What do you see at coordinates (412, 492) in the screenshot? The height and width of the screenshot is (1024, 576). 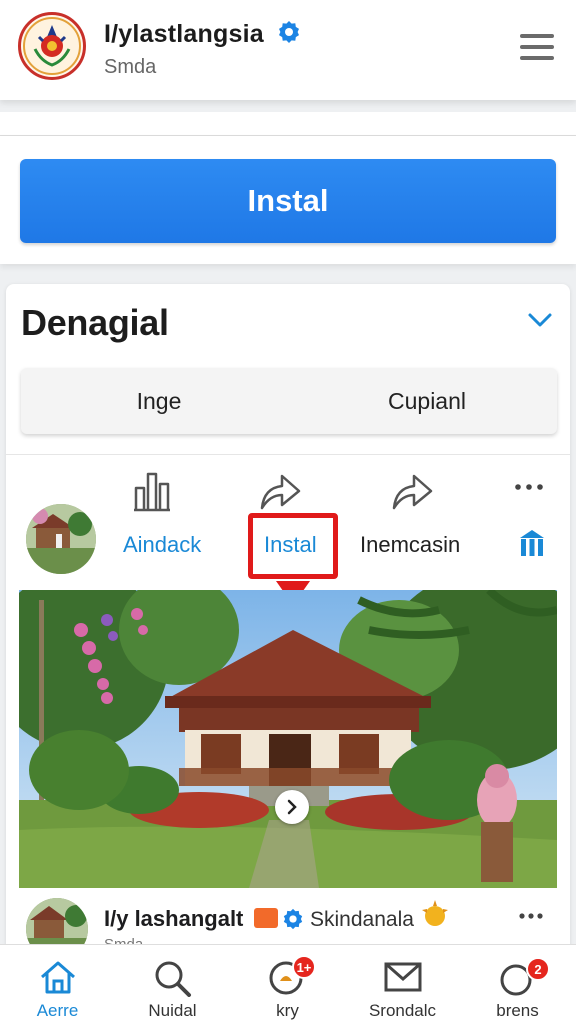 I see `forward-arrow-icon` at bounding box center [412, 492].